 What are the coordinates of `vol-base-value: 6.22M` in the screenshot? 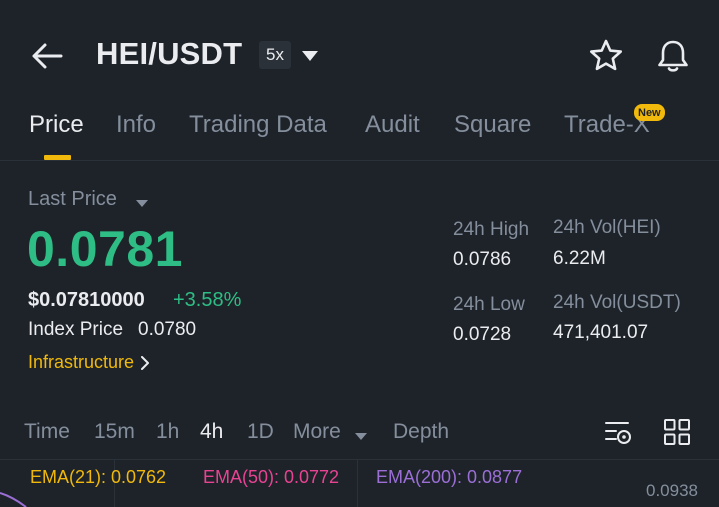 It's located at (579, 258).